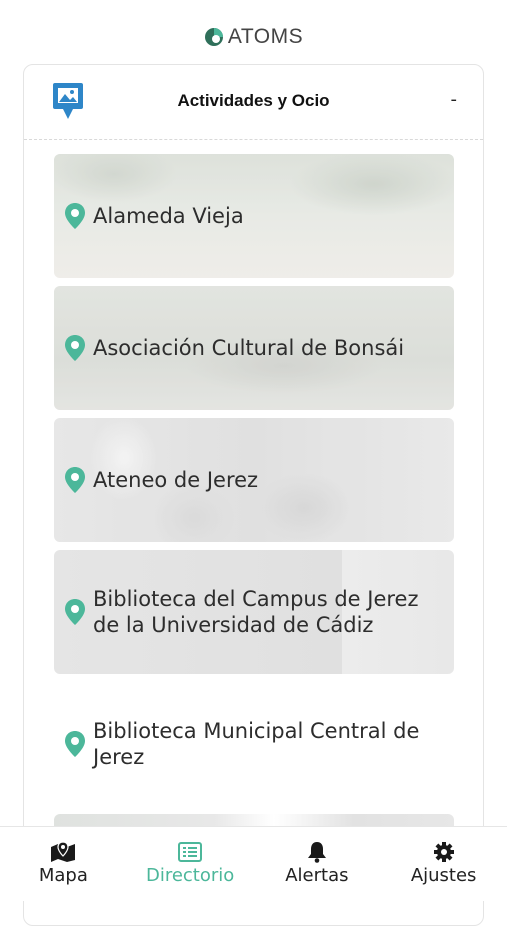 This screenshot has width=507, height=926. I want to click on map-icon, so click(63, 851).